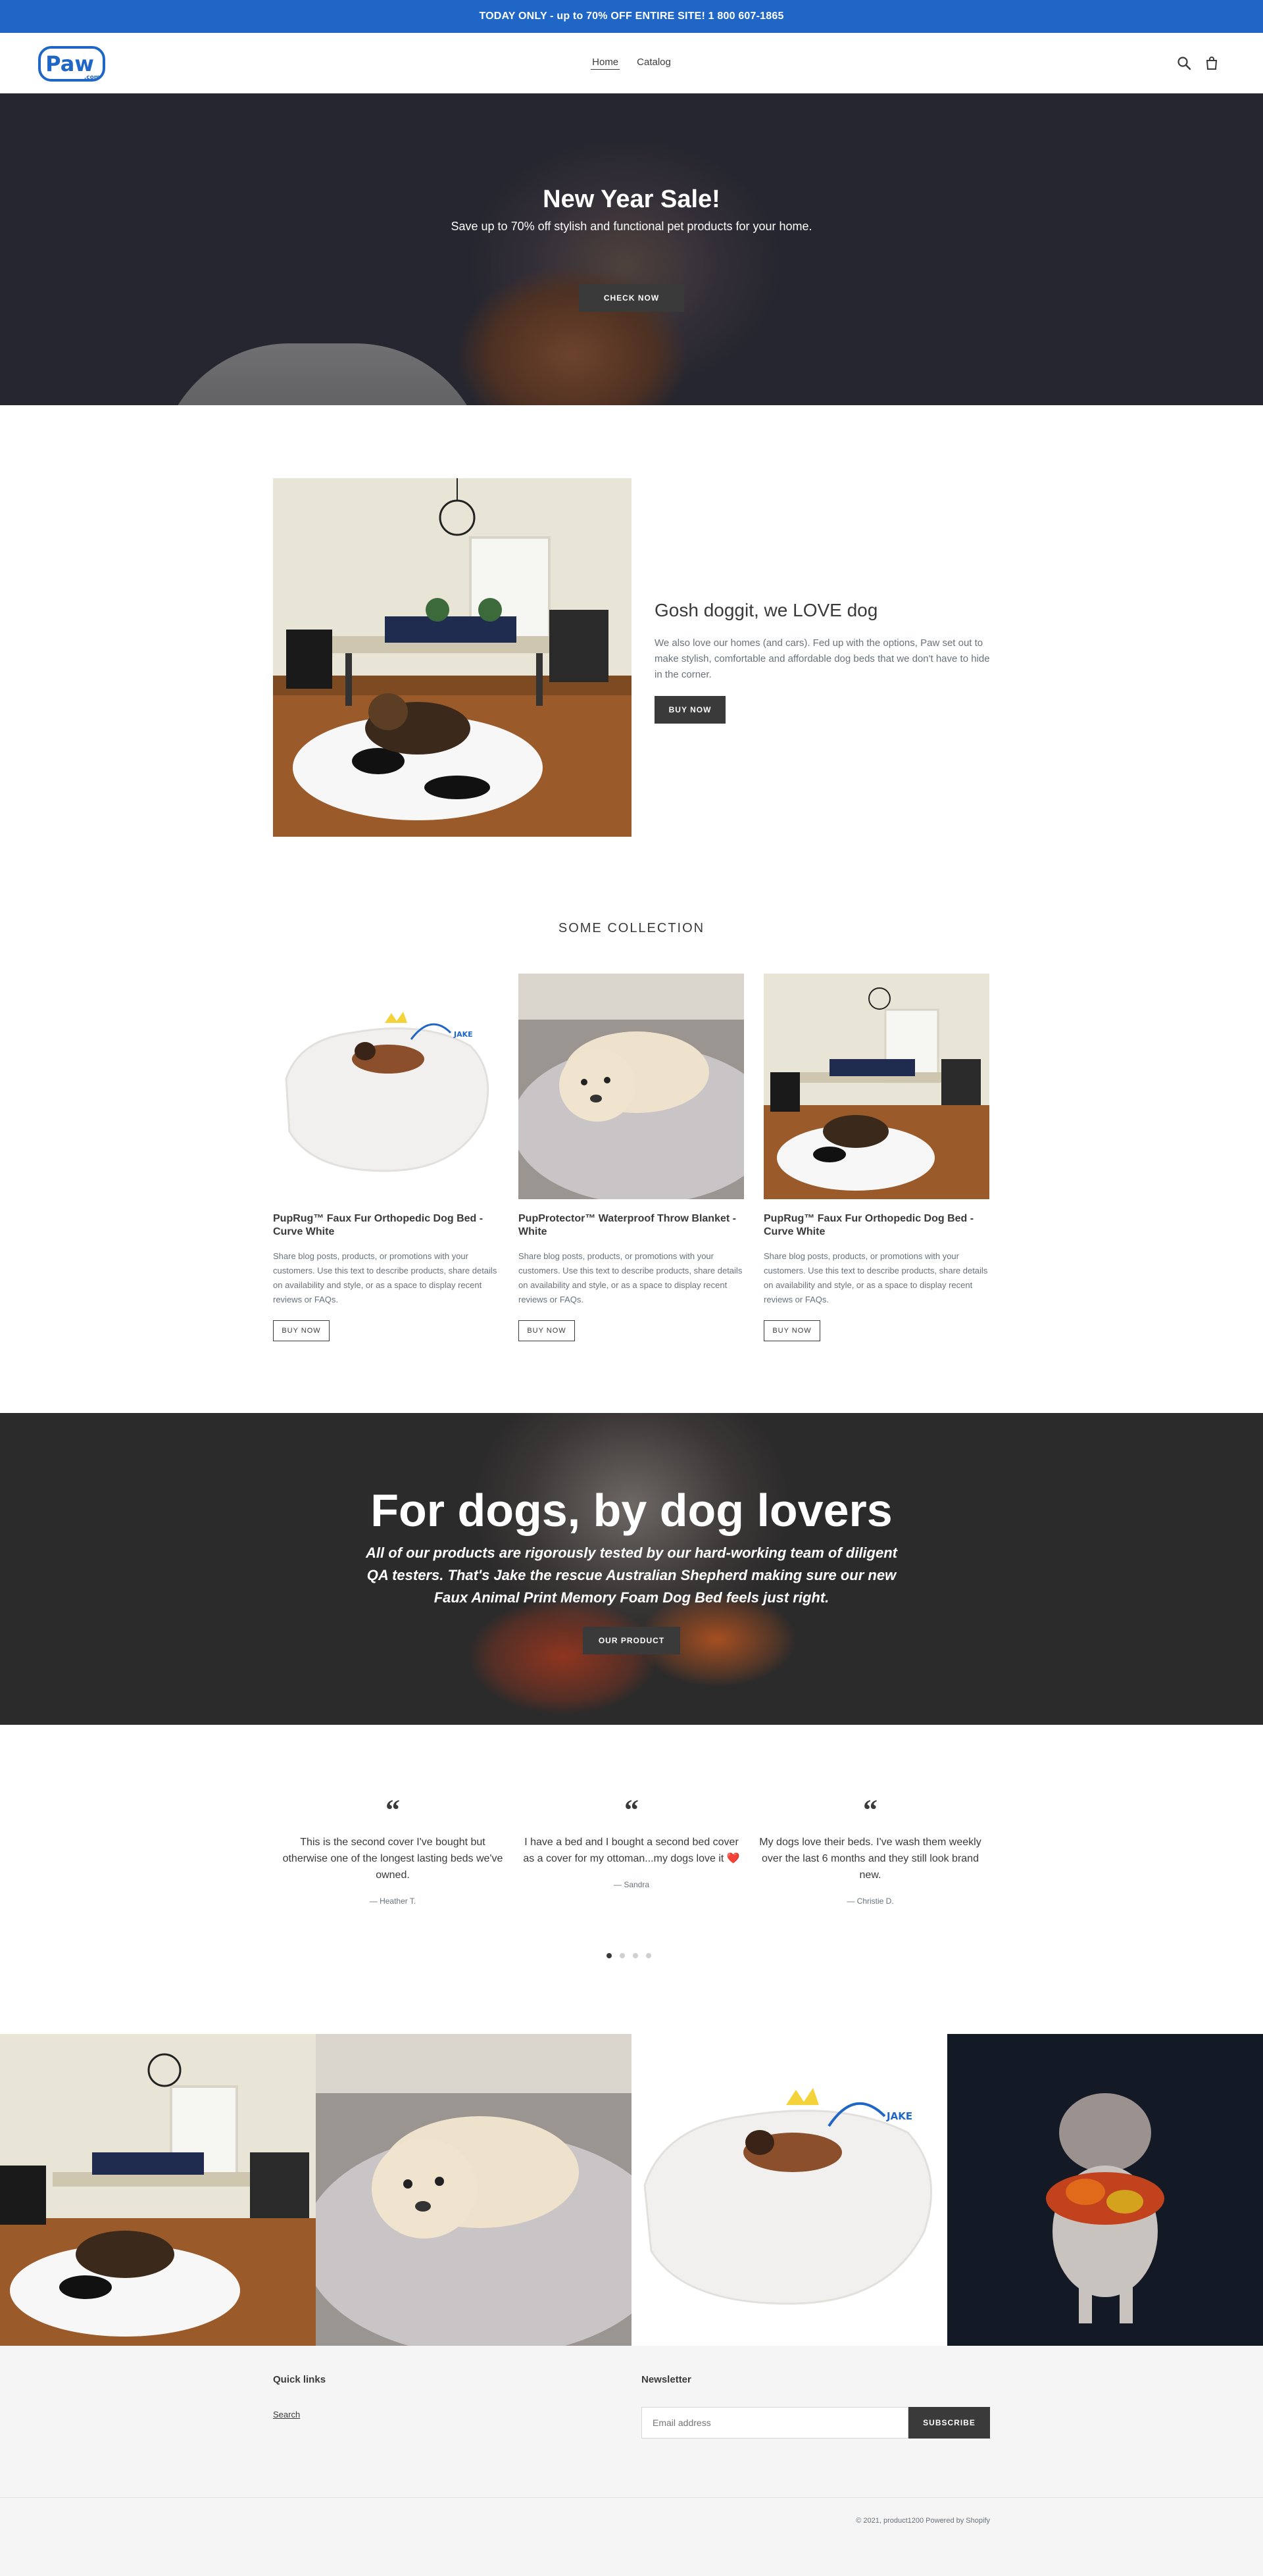  I want to click on cart-icon, so click(1212, 63).